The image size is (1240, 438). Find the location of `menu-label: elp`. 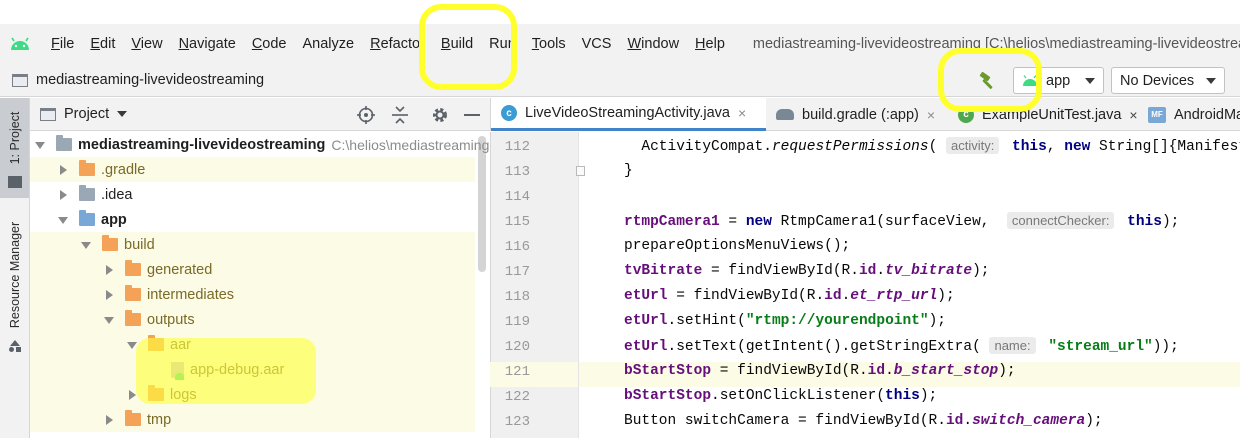

menu-label: elp is located at coordinates (715, 44).